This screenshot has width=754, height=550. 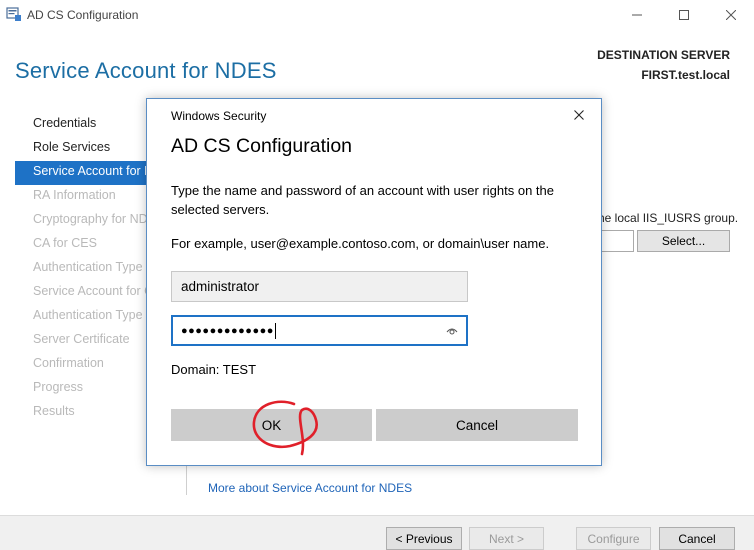 I want to click on reveal-password-eye-icon, so click(x=452, y=331).